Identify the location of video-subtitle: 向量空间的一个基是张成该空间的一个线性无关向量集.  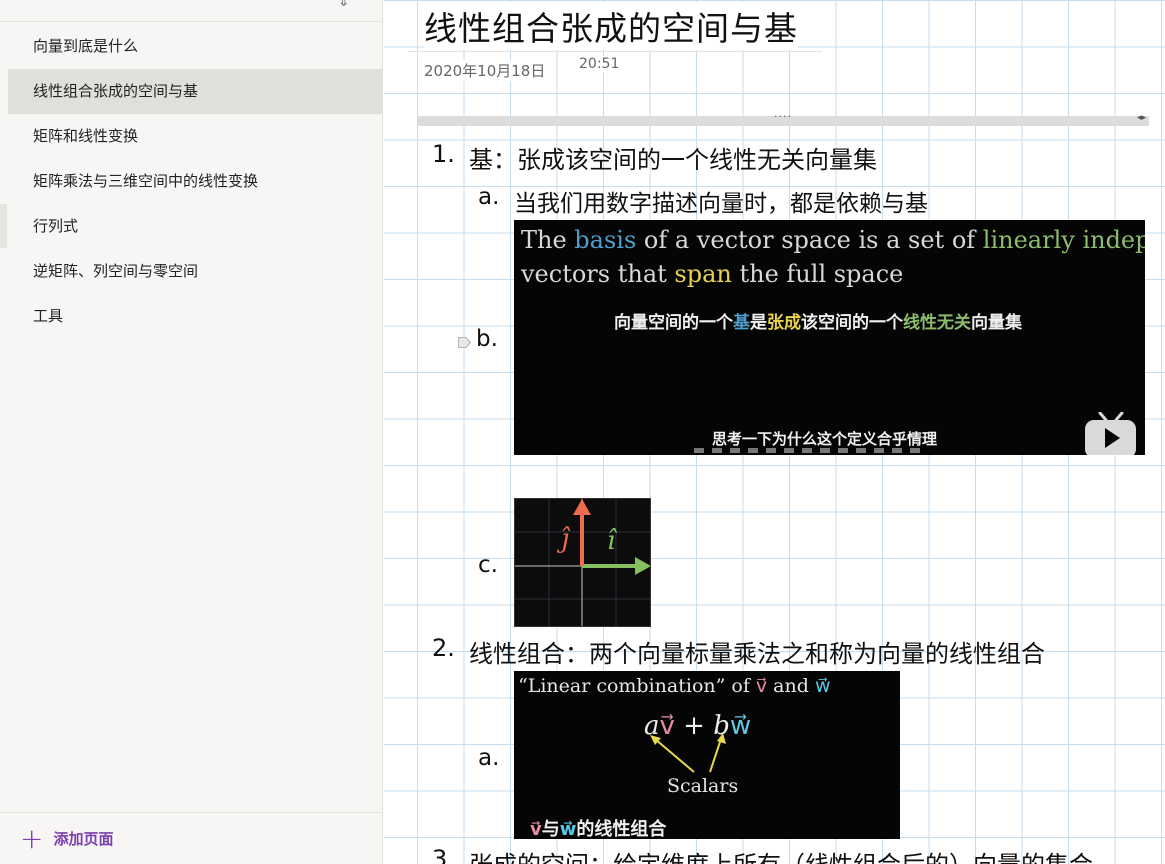
(818, 323).